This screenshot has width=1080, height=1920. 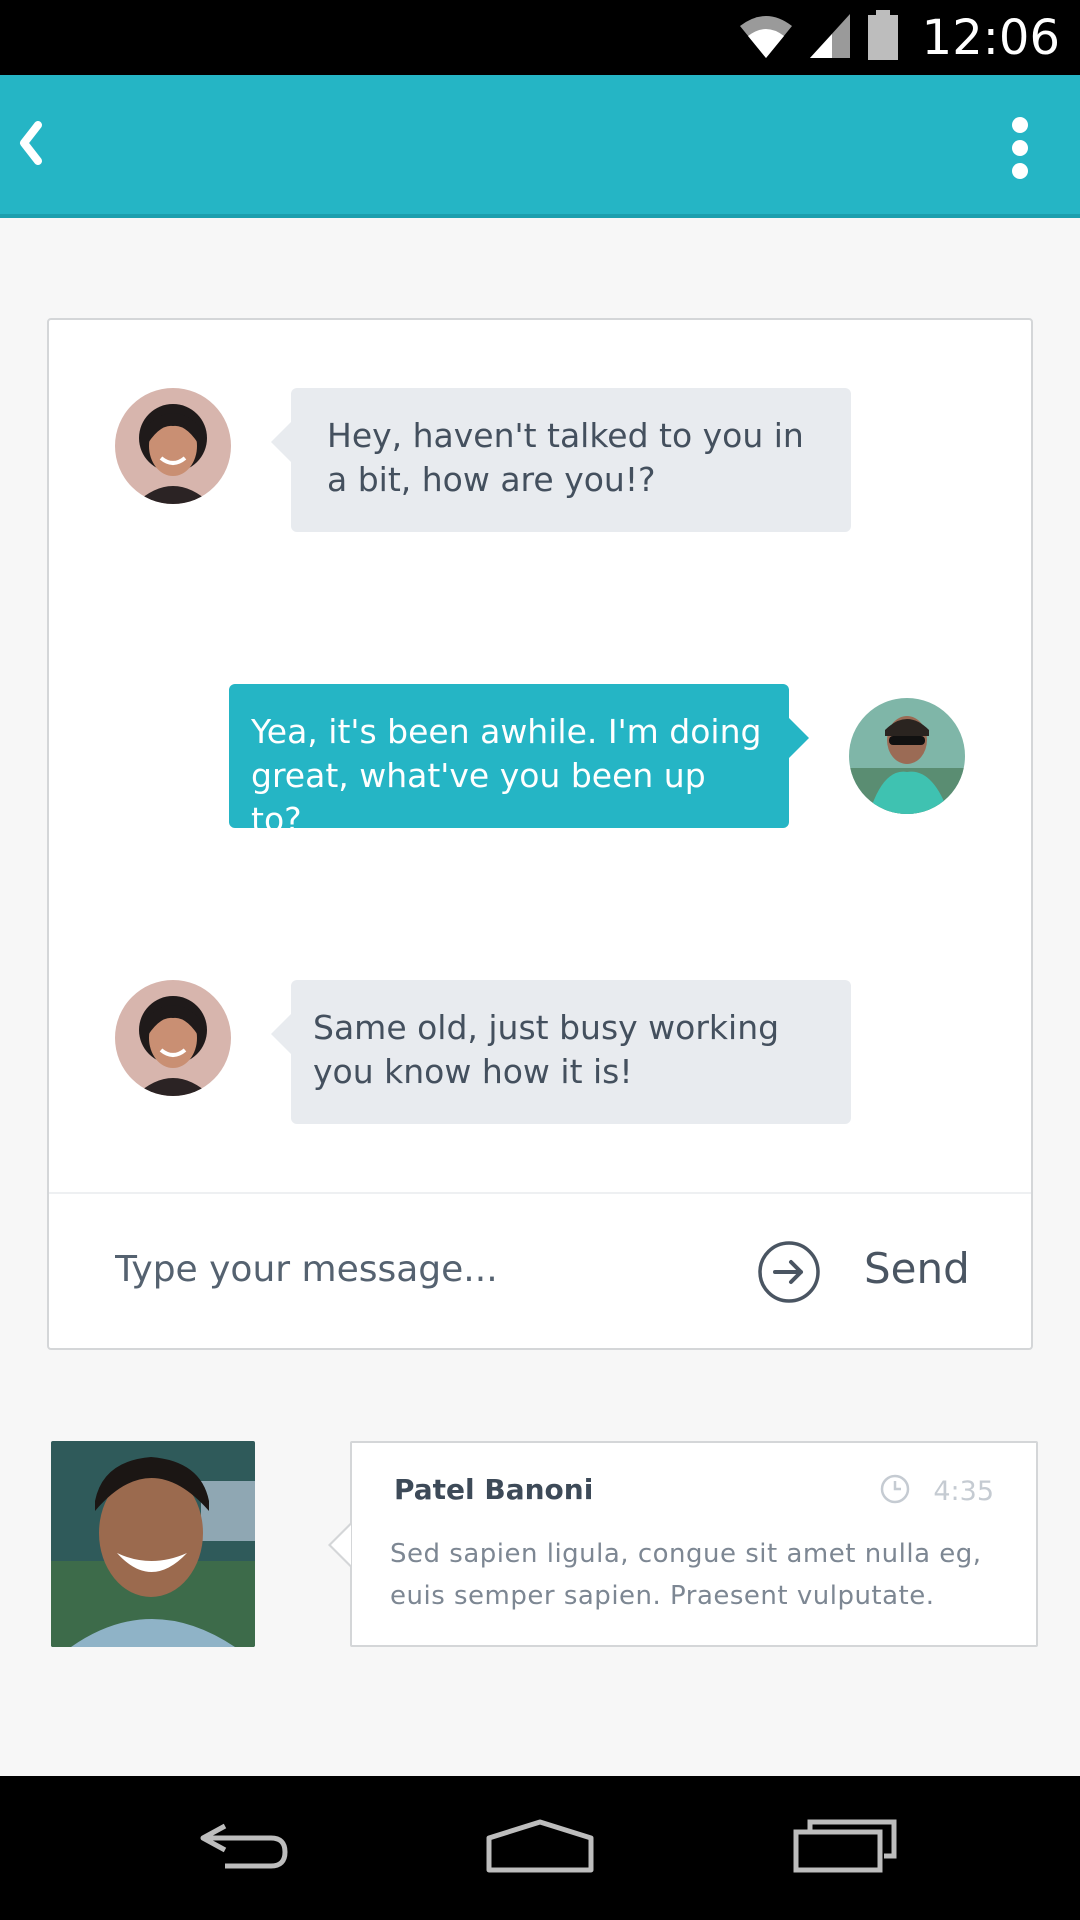 I want to click on nav-recents-icon, so click(x=845, y=1848).